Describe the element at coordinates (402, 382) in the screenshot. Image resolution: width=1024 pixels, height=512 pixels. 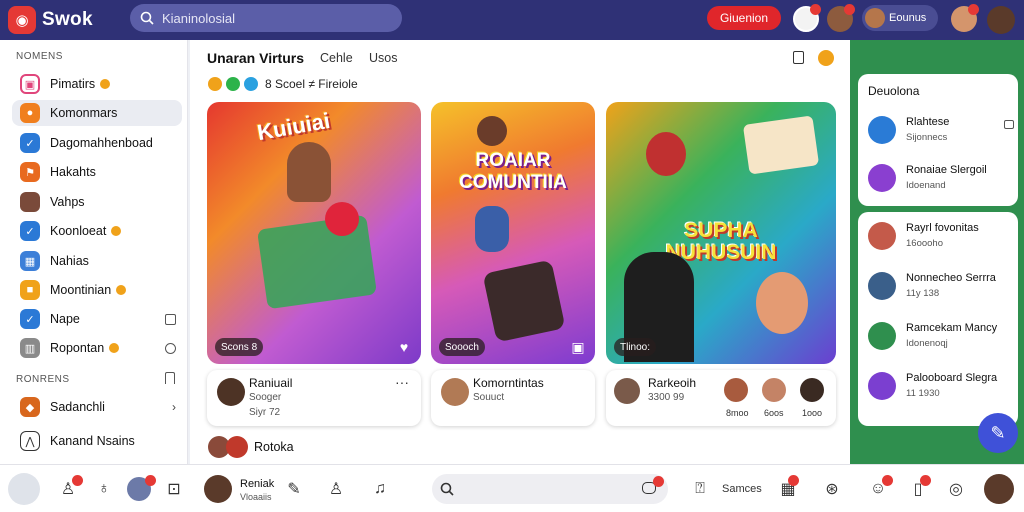
I see `more-icon: ···` at that location.